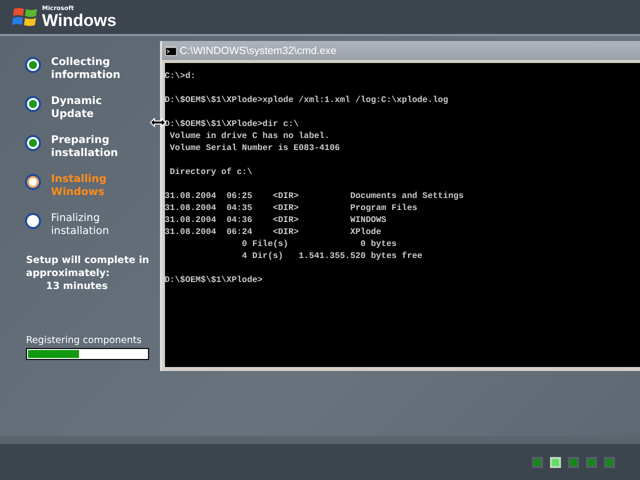 This screenshot has height=480, width=640. Describe the element at coordinates (249, 136) in the screenshot. I see `console-line: Volume in drive C has no label.` at that location.